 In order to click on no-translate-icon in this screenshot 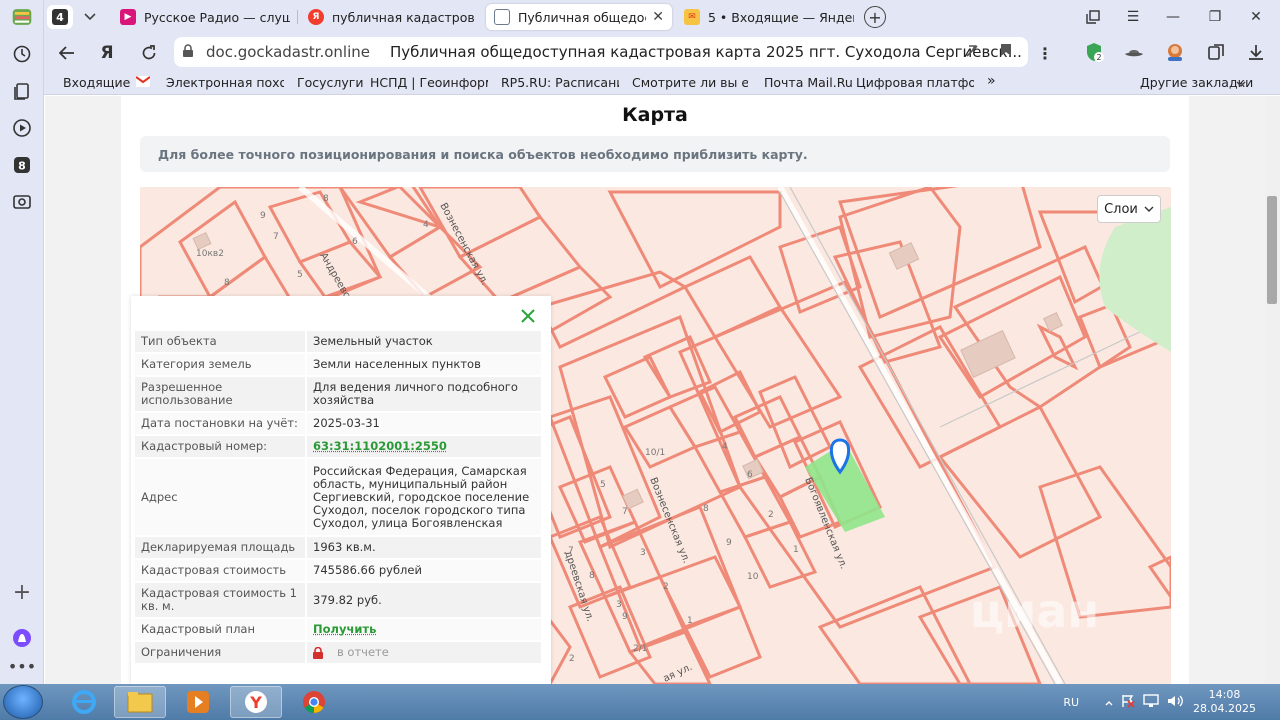, I will do `click(972, 53)`.